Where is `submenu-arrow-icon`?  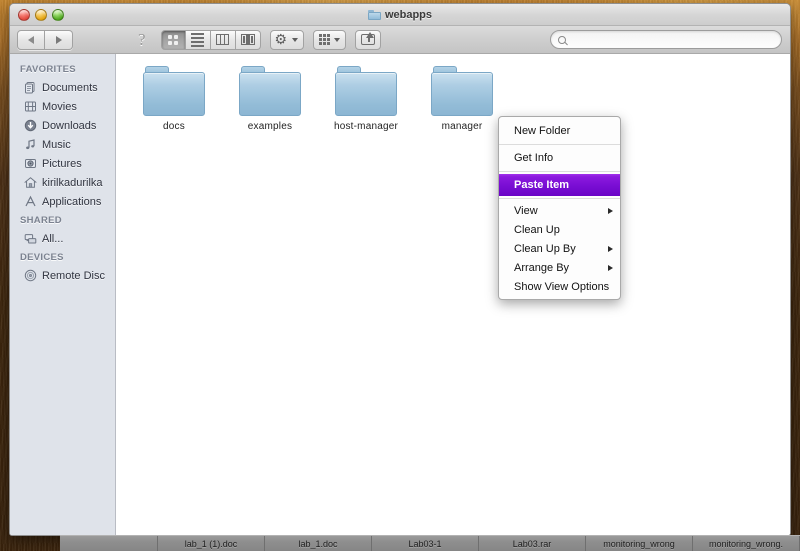
submenu-arrow-icon is located at coordinates (610, 267).